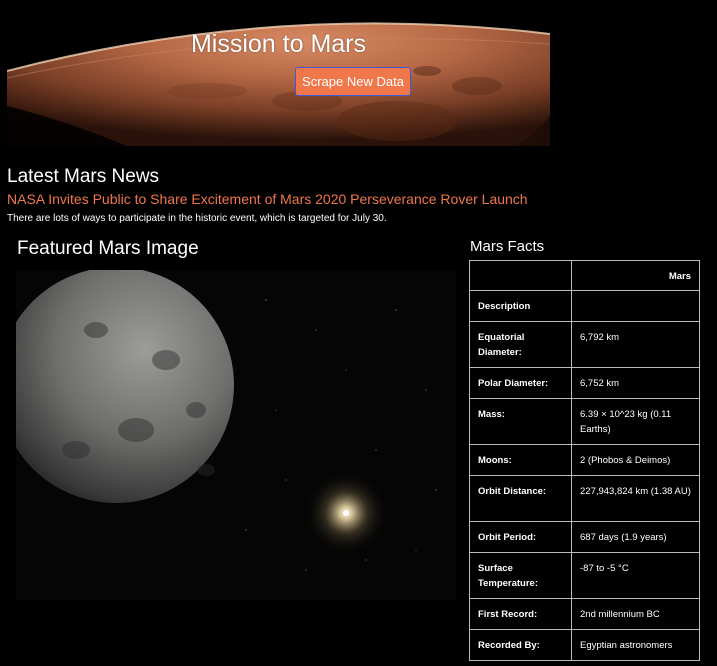  What do you see at coordinates (520, 645) in the screenshot?
I see `fact-label: Recorded By:` at bounding box center [520, 645].